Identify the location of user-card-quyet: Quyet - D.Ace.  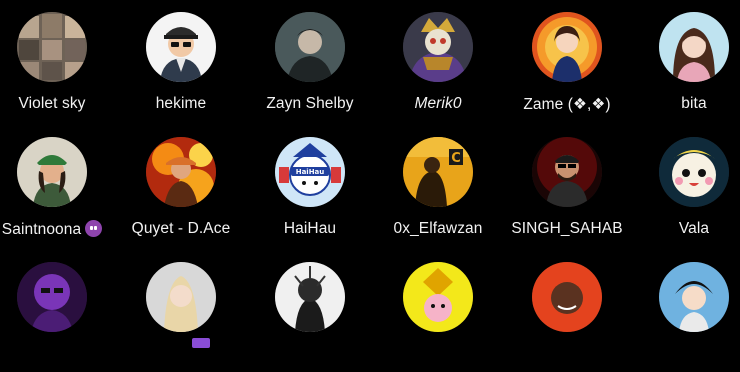
(181, 192).